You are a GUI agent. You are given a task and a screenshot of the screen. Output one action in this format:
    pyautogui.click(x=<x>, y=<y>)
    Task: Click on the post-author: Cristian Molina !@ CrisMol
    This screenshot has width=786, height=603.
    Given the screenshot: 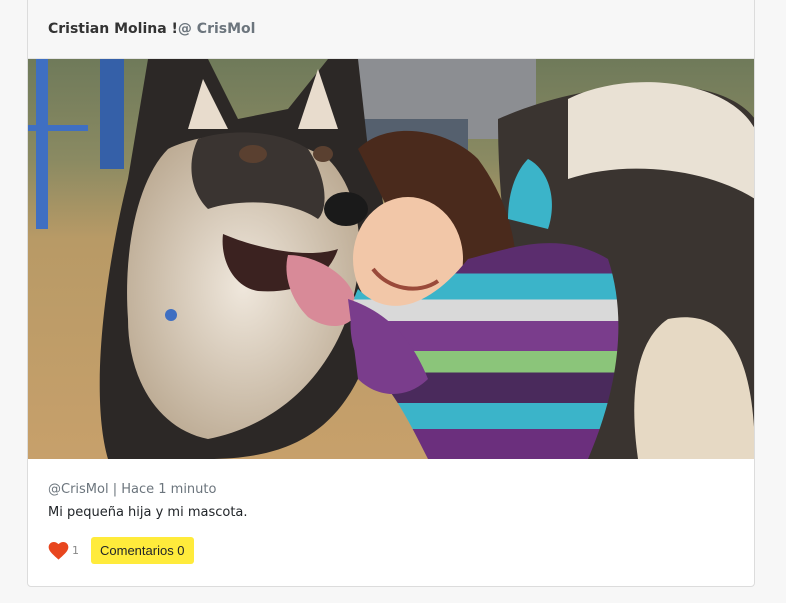 What is the action you would take?
    pyautogui.click(x=151, y=29)
    